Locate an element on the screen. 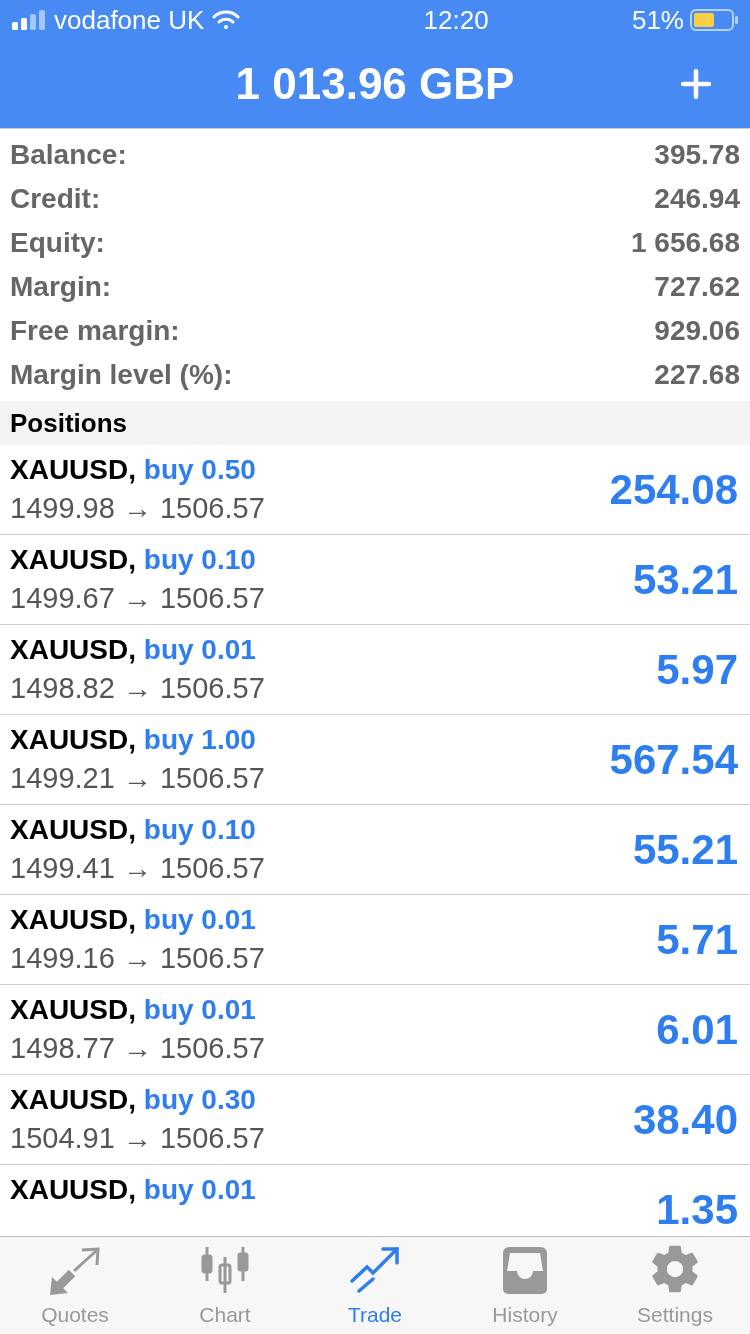 The image size is (750, 1334). profit-value: 53.21 is located at coordinates (685, 580).